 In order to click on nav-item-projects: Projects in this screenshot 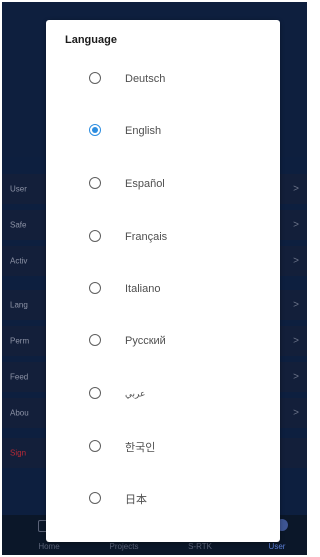, I will do `click(124, 546)`.